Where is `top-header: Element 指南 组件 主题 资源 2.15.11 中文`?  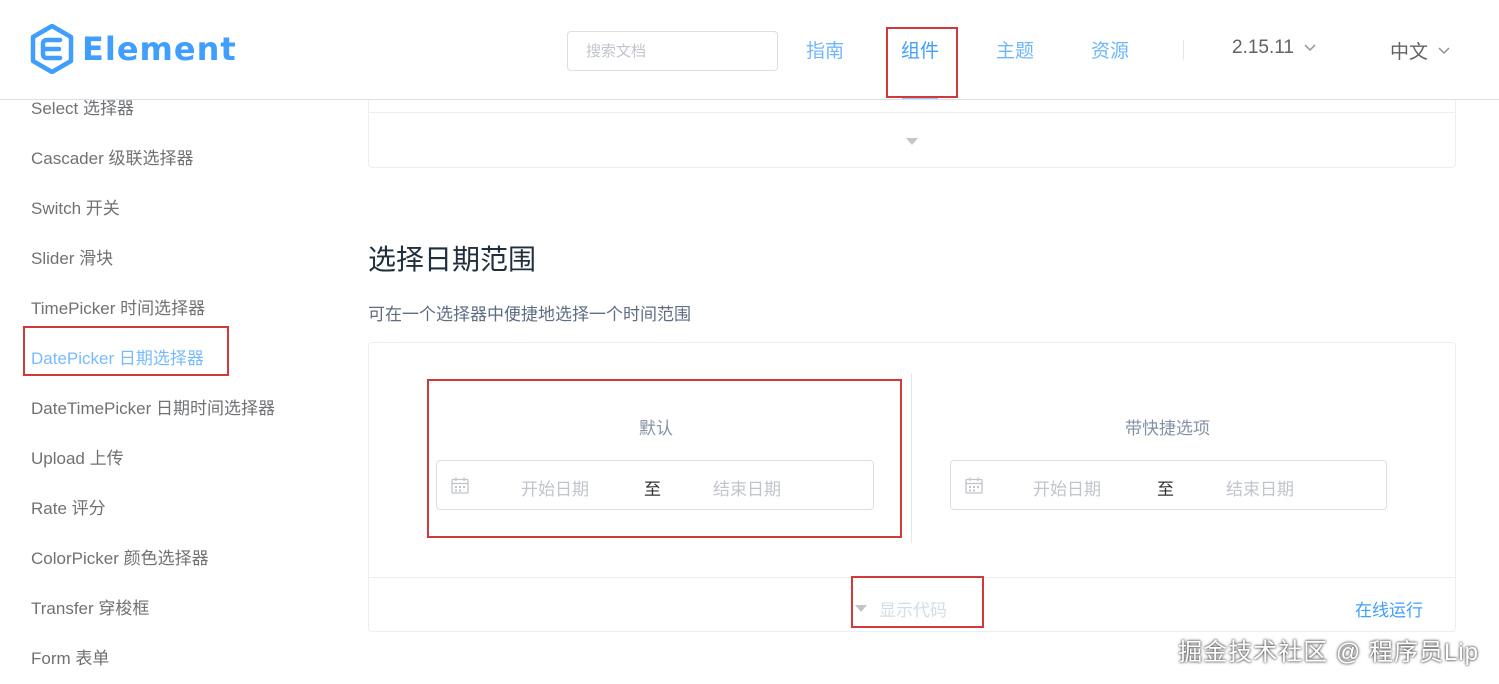 top-header: Element 指南 组件 主题 资源 2.15.11 中文 is located at coordinates (749, 50).